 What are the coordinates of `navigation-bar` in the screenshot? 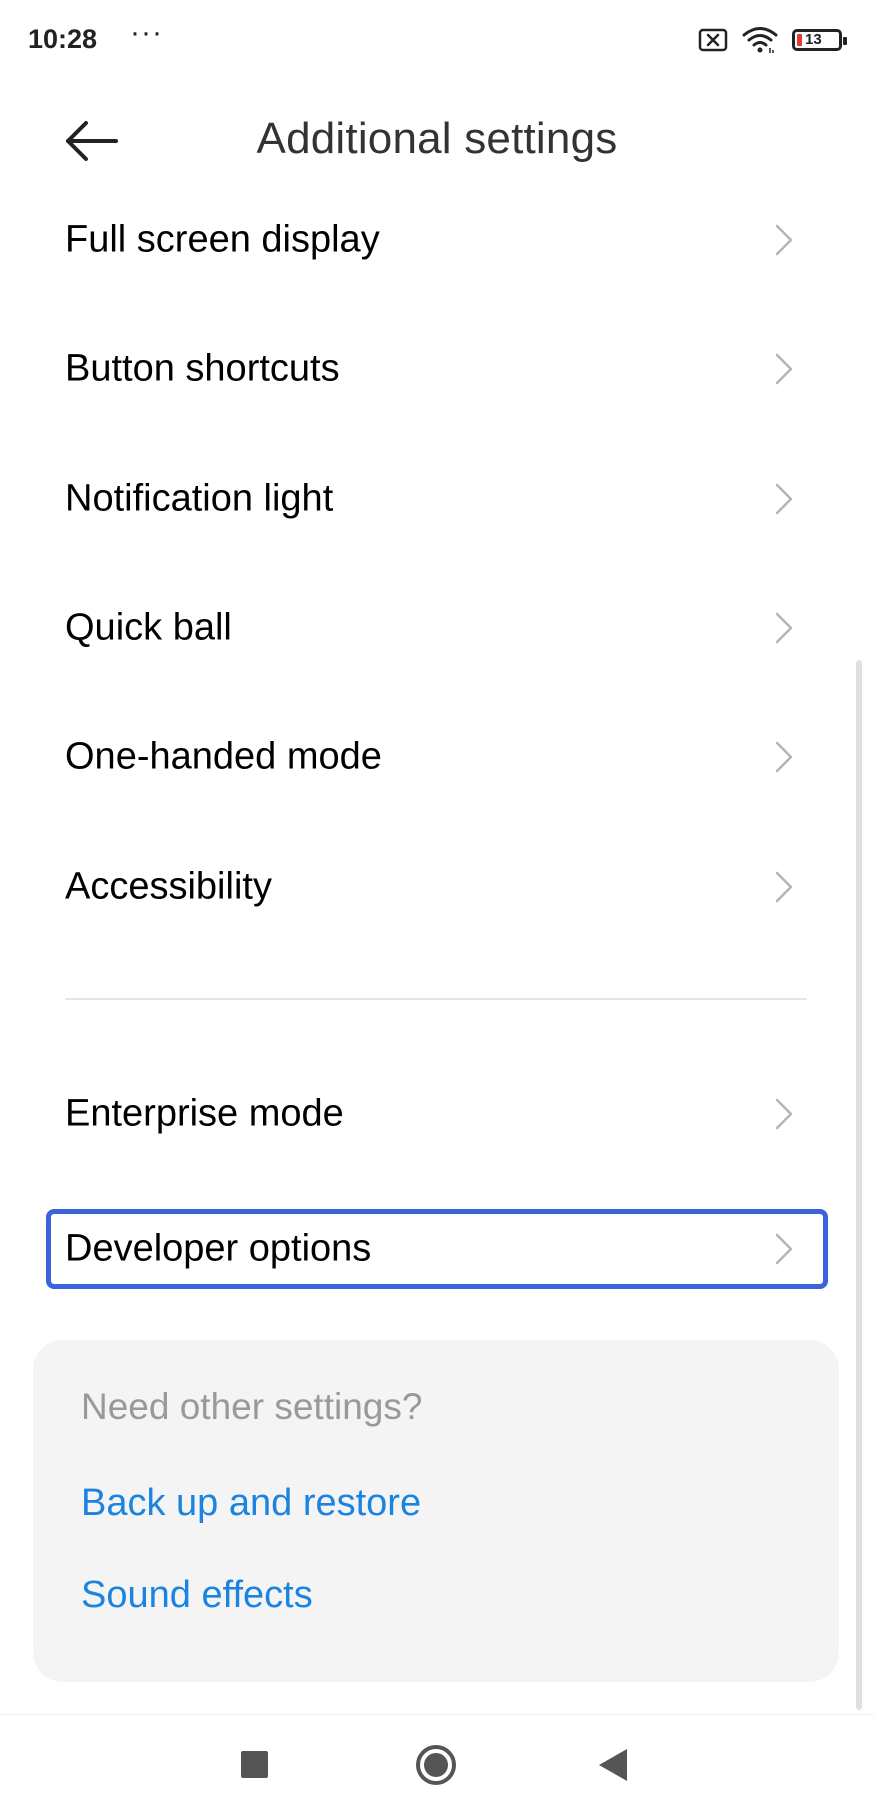 It's located at (437, 1764).